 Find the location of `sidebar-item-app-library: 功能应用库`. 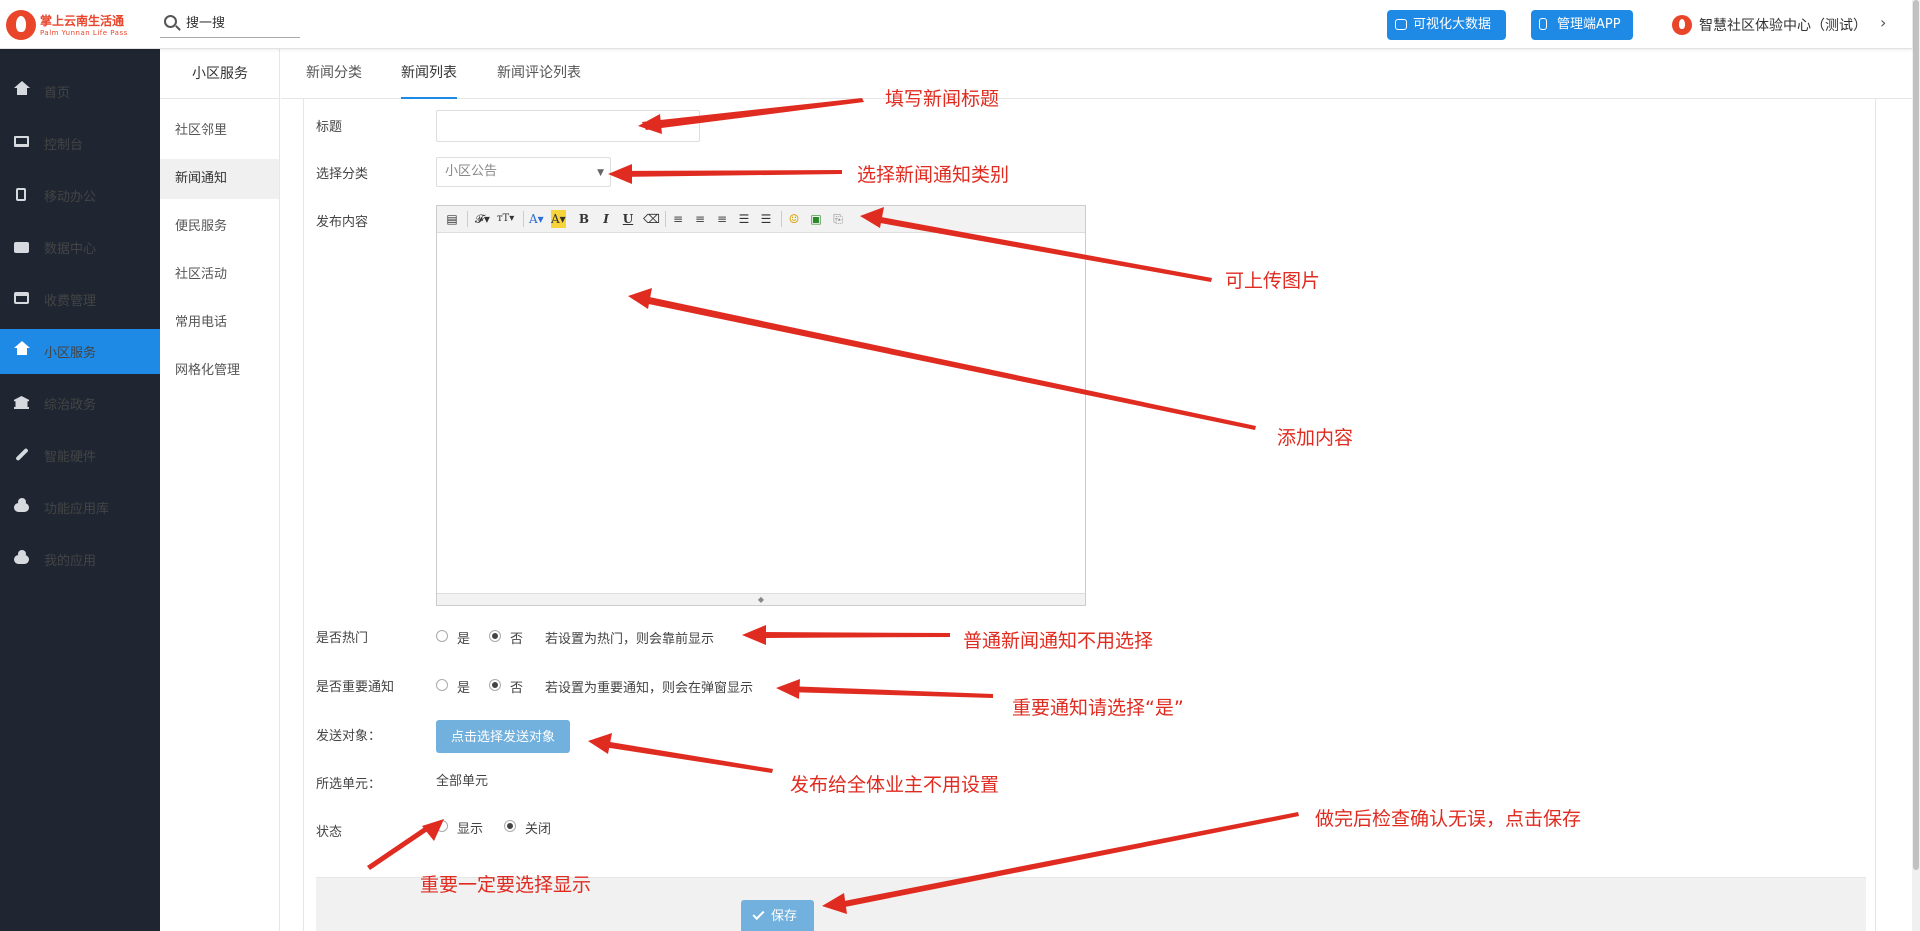

sidebar-item-app-library: 功能应用库 is located at coordinates (80, 507).